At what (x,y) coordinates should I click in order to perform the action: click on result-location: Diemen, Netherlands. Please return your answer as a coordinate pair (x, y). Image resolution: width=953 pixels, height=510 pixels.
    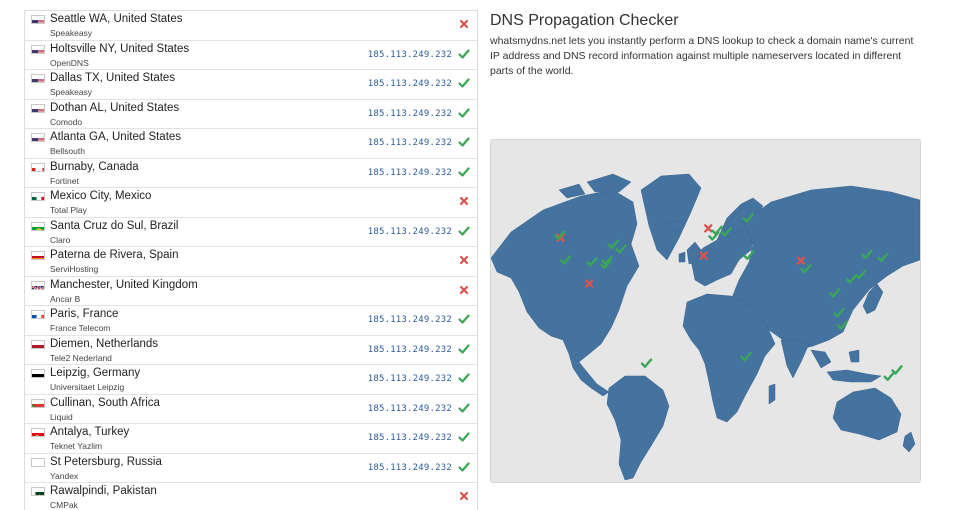
    Looking at the image, I should click on (104, 343).